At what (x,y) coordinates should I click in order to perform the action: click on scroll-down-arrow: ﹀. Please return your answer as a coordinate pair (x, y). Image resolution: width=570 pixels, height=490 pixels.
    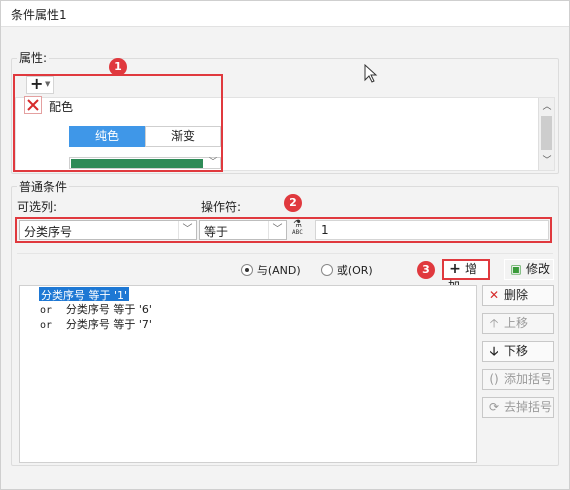
    Looking at the image, I should click on (547, 161).